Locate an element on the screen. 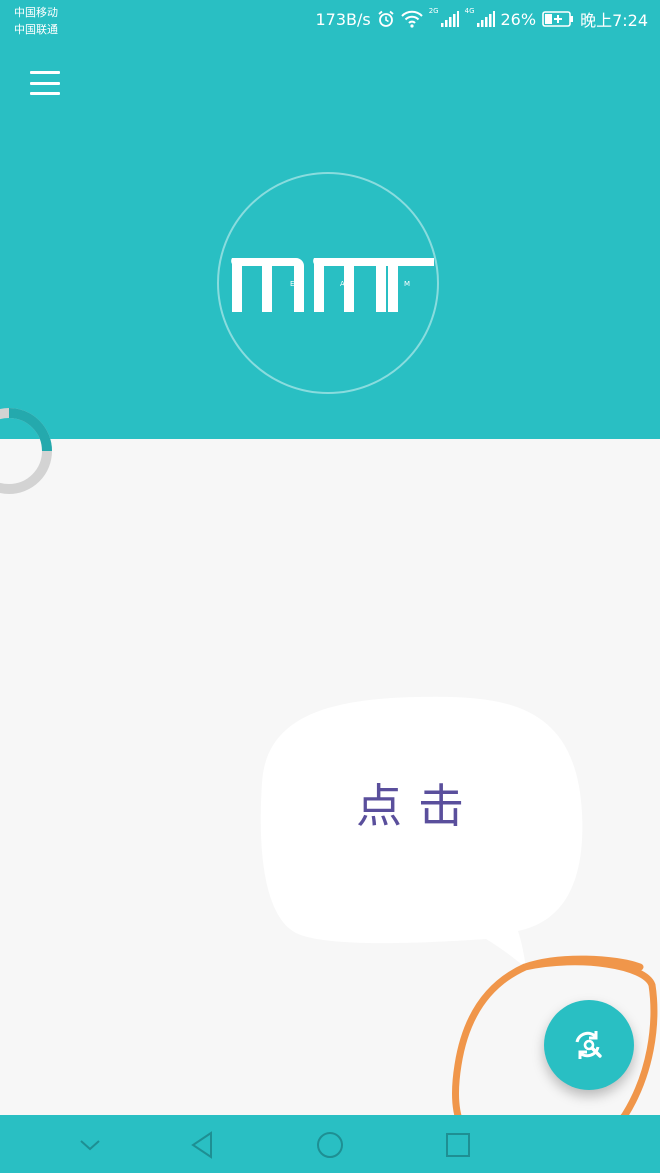 The width and height of the screenshot is (660, 1173). signal-2-type: 4G is located at coordinates (469, 11).